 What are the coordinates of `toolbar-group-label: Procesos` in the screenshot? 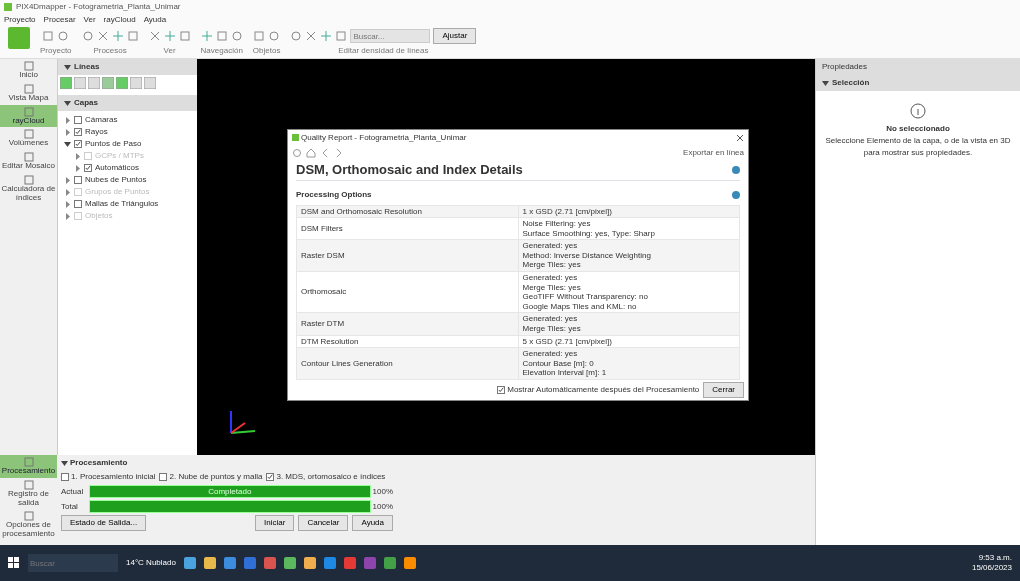 It's located at (110, 51).